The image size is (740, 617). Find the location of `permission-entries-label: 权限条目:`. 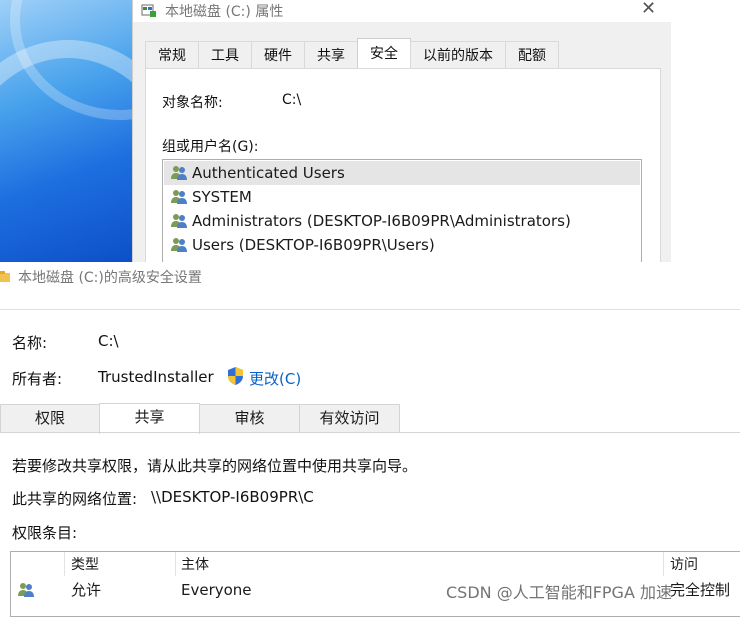

permission-entries-label: 权限条目: is located at coordinates (45, 533).